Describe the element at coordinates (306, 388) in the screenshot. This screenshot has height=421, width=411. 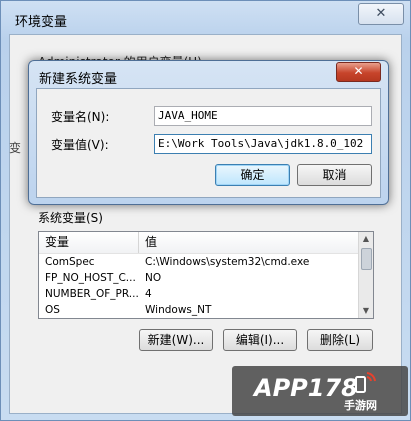
I see `watermark-brand: APP178` at that location.